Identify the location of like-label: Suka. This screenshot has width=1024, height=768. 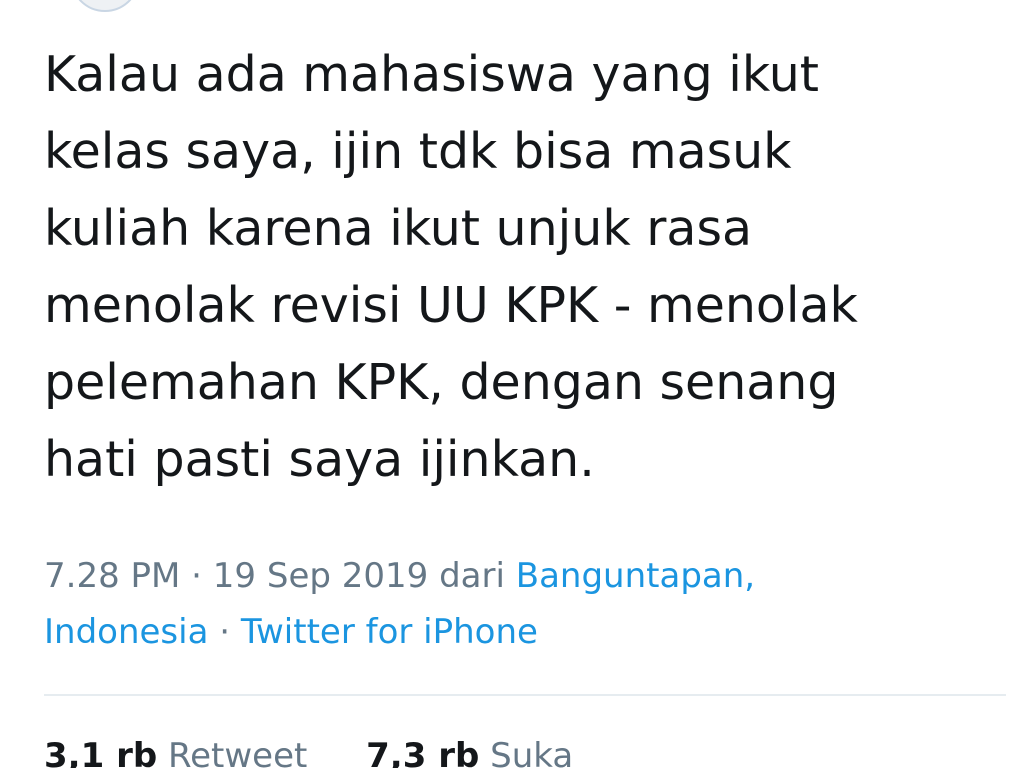
(532, 752).